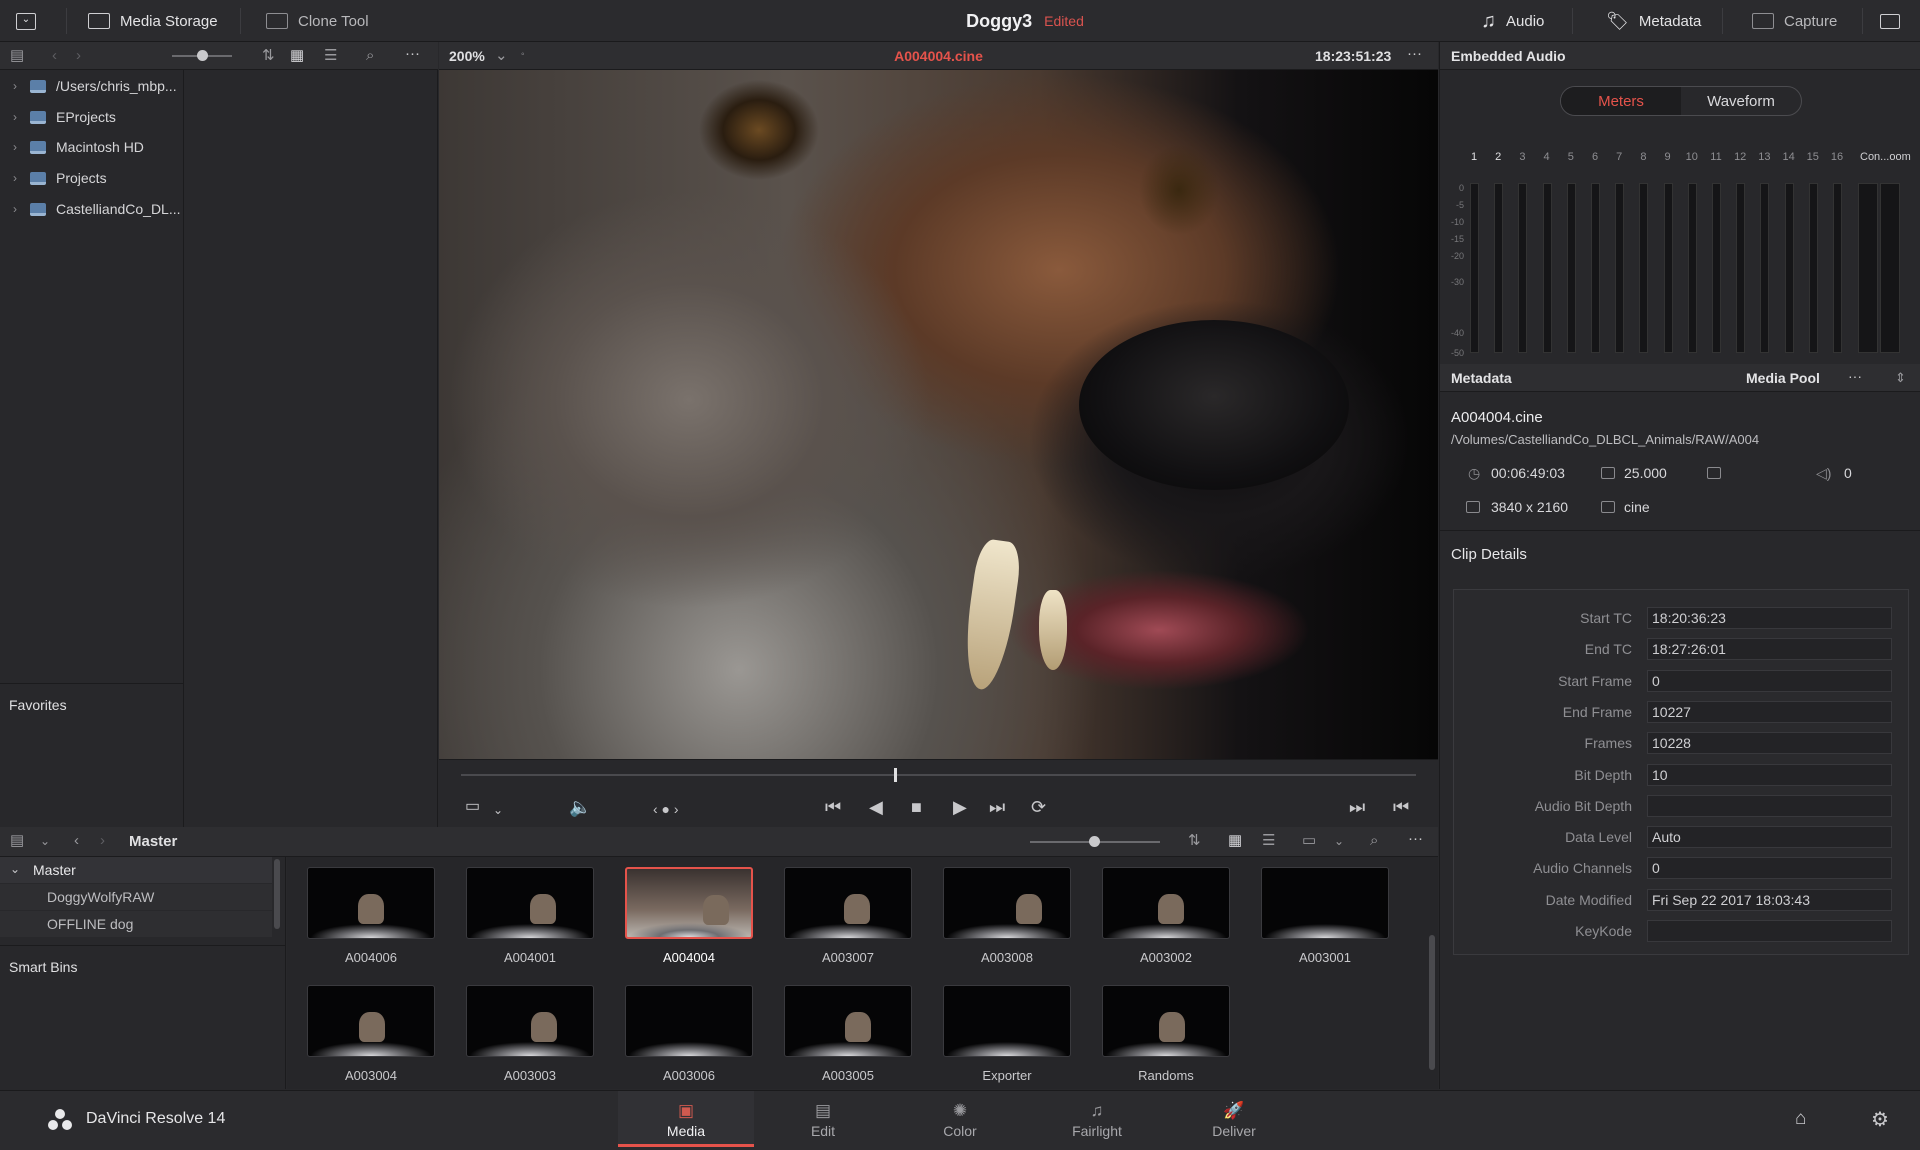 The width and height of the screenshot is (1920, 1150). I want to click on bin-master: ⌄ Master, so click(136, 870).